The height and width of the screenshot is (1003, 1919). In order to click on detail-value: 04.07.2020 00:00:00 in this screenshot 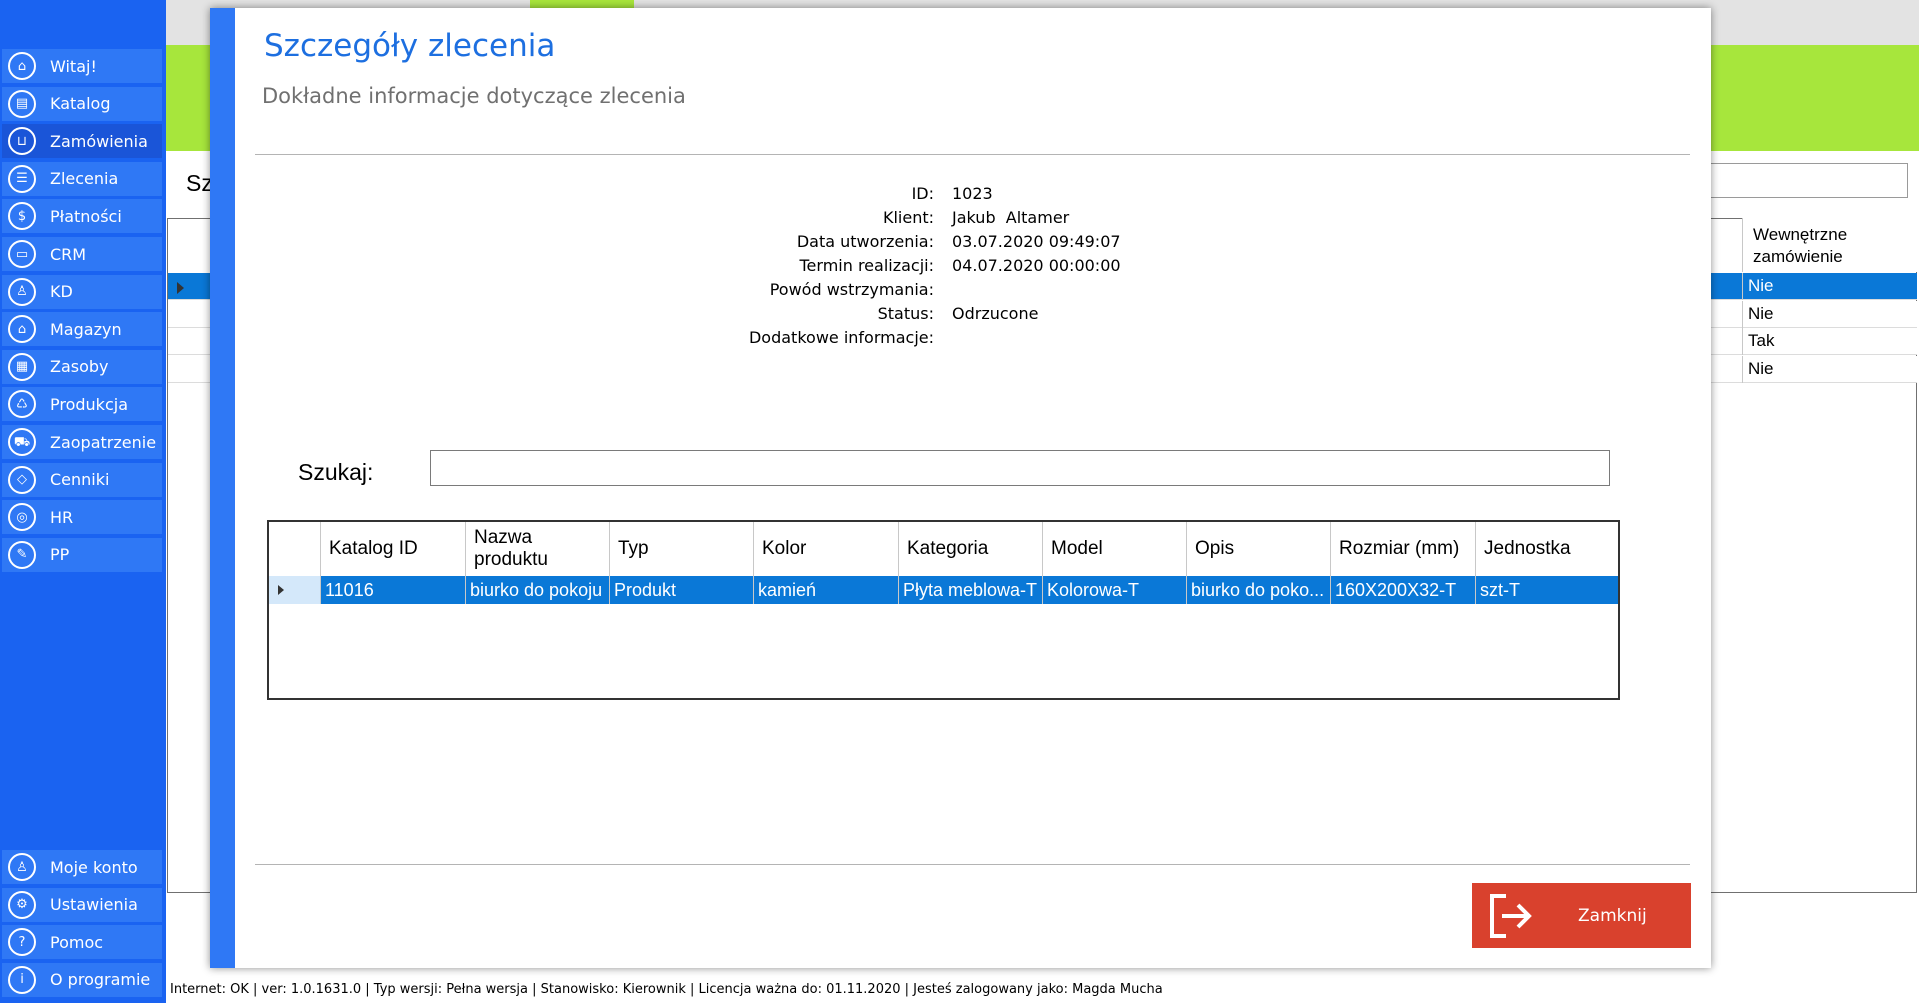, I will do `click(1036, 265)`.